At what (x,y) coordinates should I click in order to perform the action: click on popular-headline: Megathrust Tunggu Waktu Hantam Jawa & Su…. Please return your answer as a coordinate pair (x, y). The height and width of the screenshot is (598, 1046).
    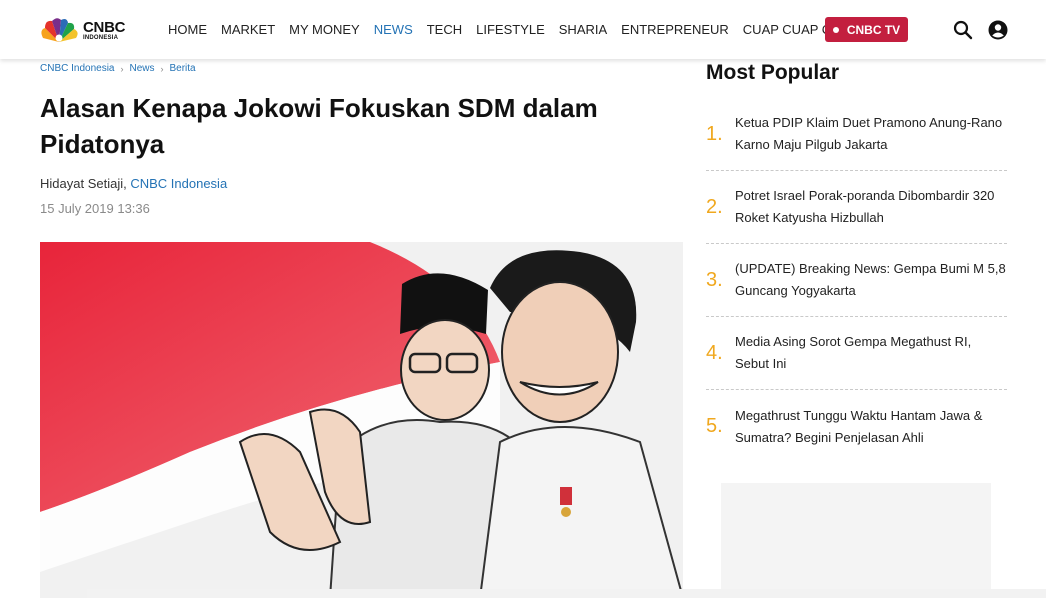
    Looking at the image, I should click on (871, 427).